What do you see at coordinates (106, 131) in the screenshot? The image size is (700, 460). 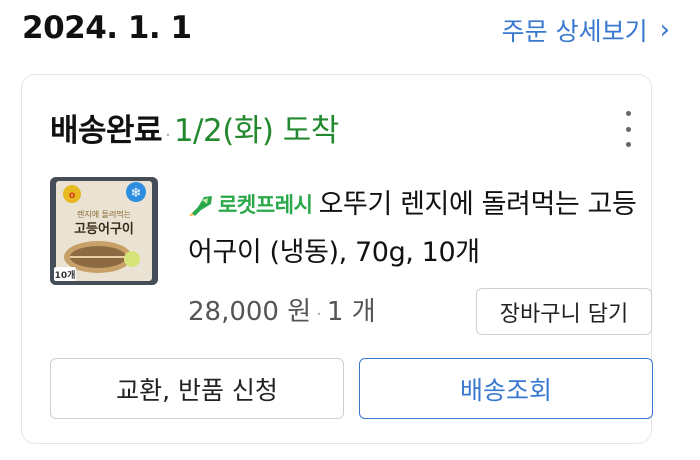 I see `delivery-status: 배송완료` at bounding box center [106, 131].